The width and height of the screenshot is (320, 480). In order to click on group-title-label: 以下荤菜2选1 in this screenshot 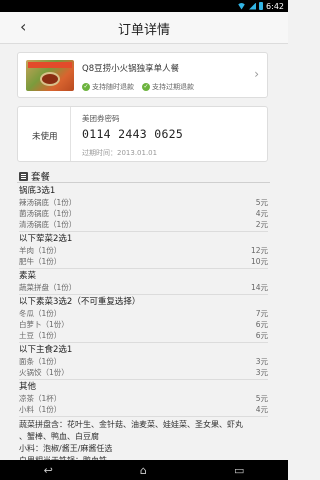, I will do `click(46, 239)`.